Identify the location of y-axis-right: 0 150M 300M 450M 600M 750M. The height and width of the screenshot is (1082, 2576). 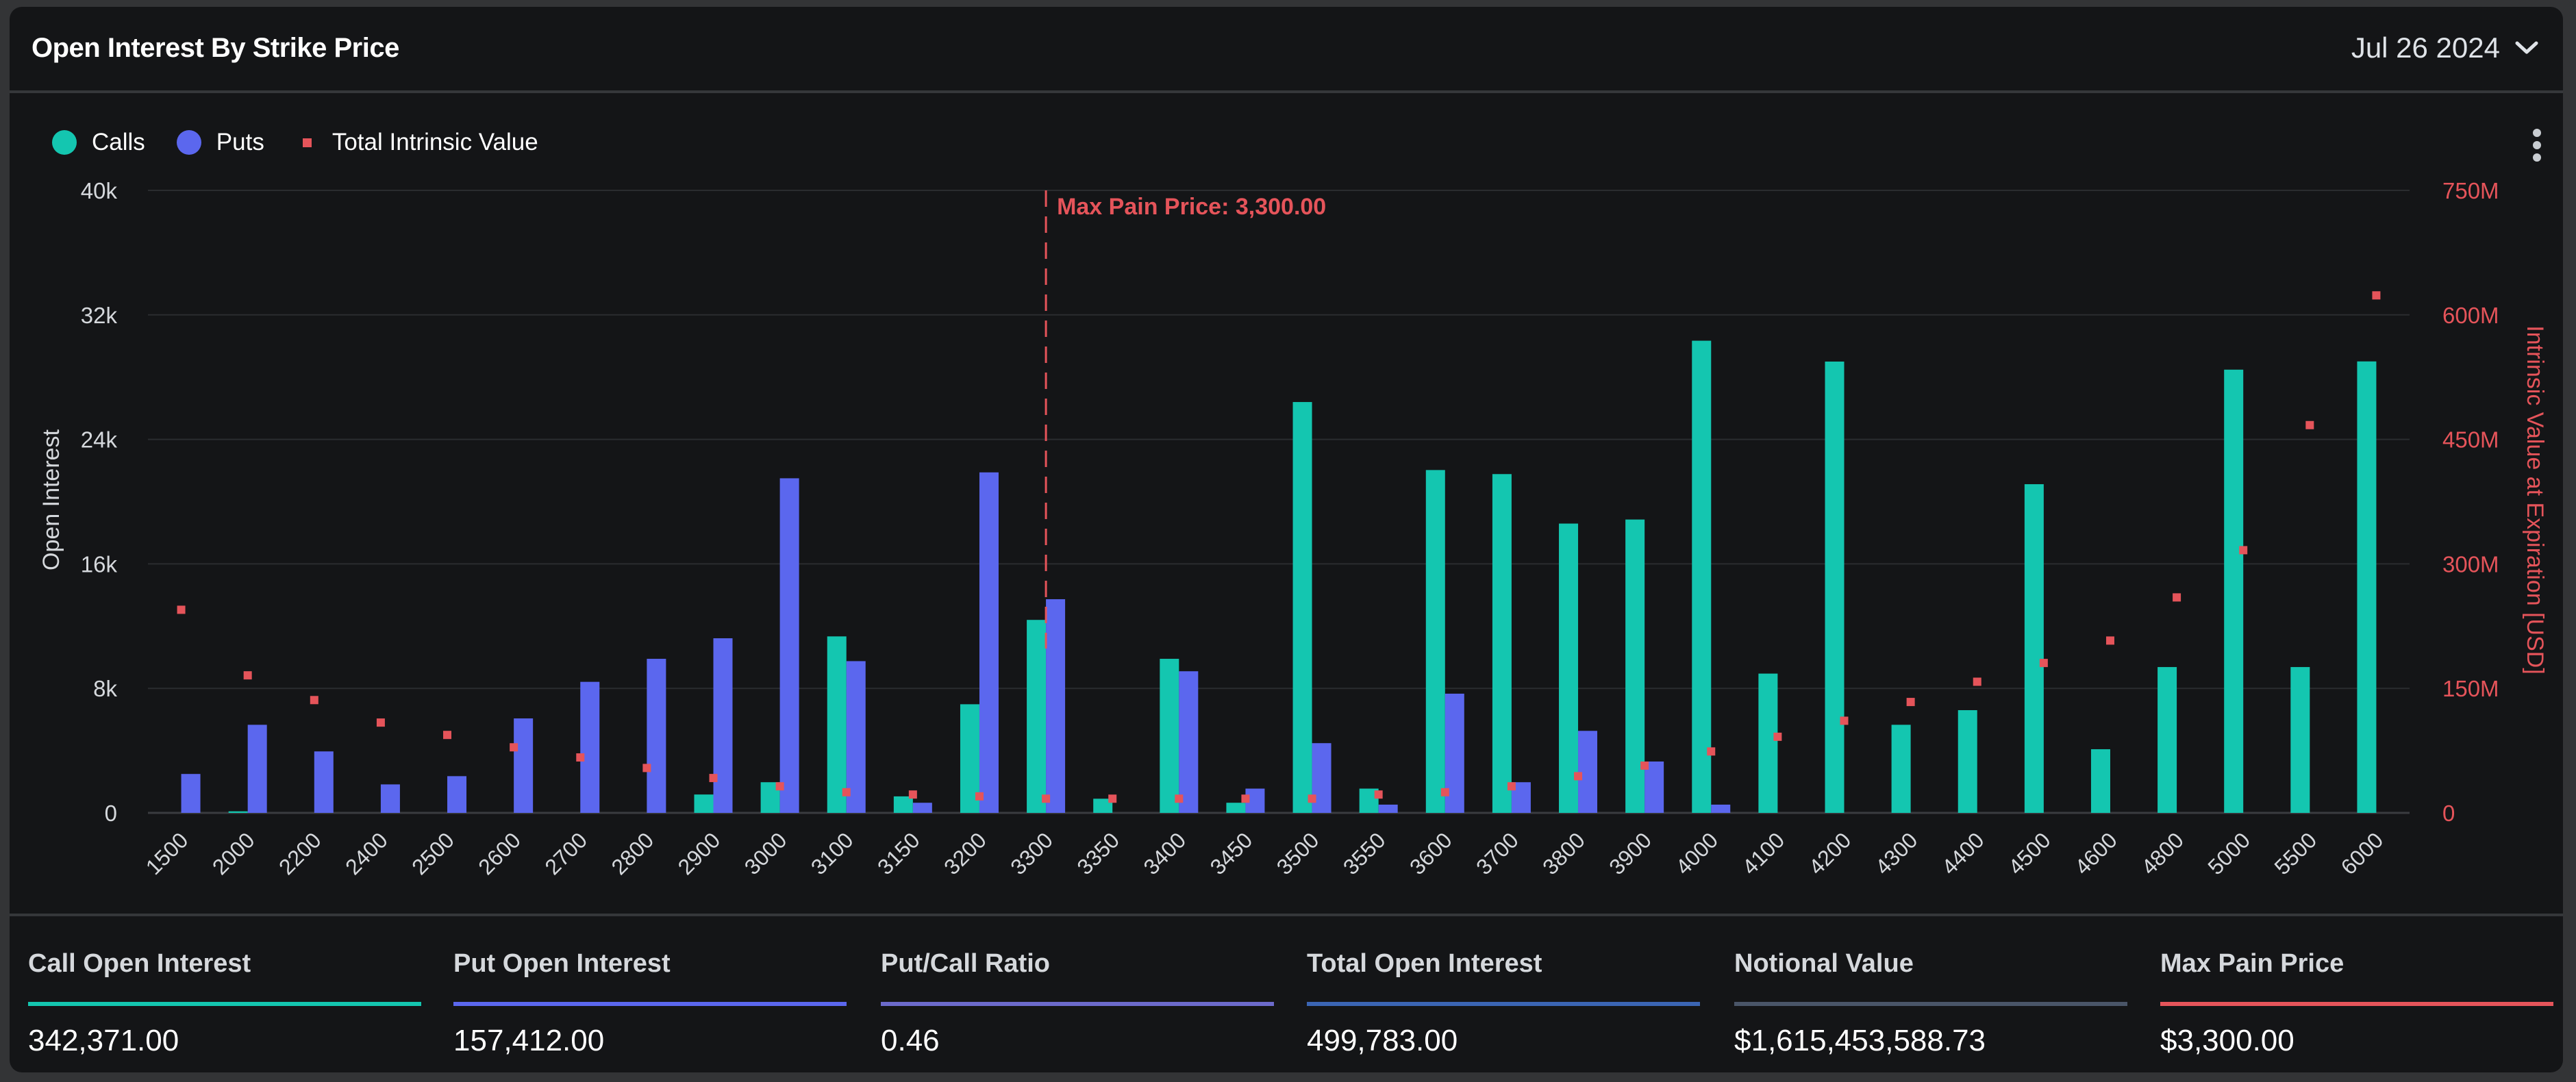
(2470, 502).